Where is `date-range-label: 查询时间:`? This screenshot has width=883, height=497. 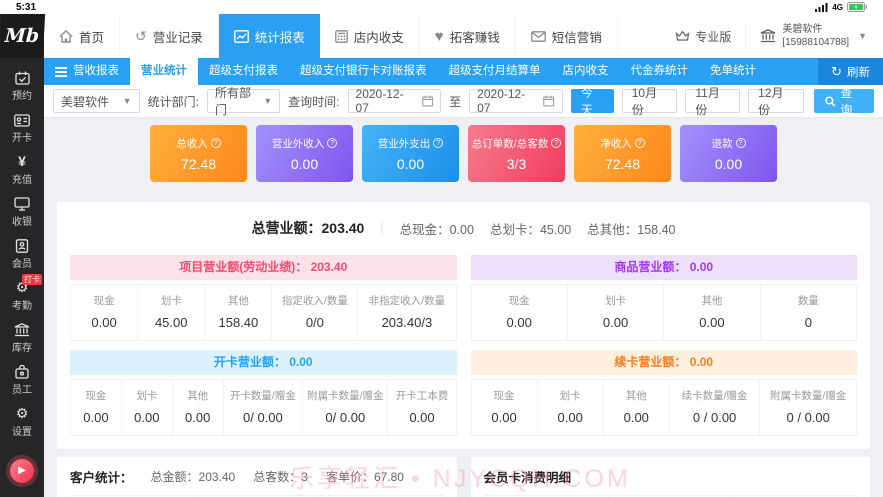 date-range-label: 查询时间: is located at coordinates (314, 101).